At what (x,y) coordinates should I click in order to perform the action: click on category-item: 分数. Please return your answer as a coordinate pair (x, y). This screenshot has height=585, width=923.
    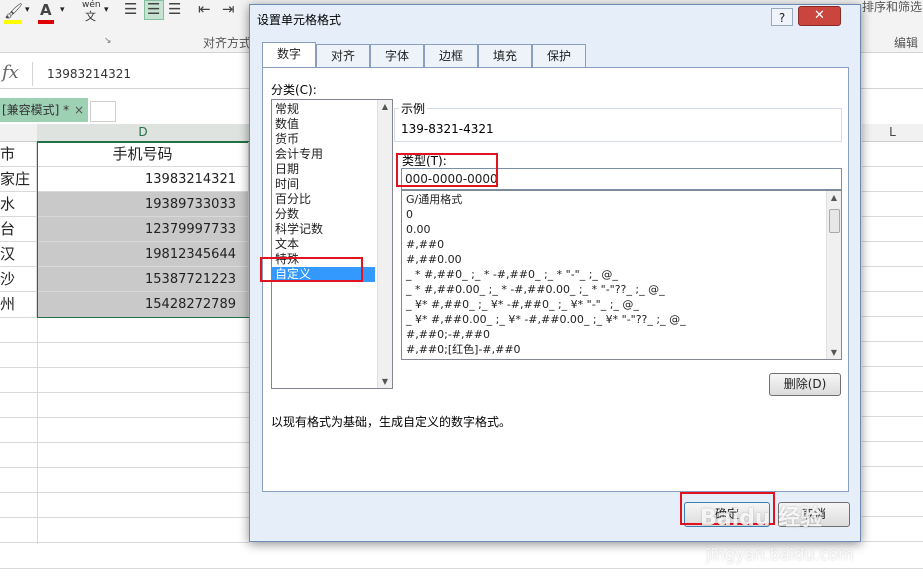
    Looking at the image, I should click on (287, 214).